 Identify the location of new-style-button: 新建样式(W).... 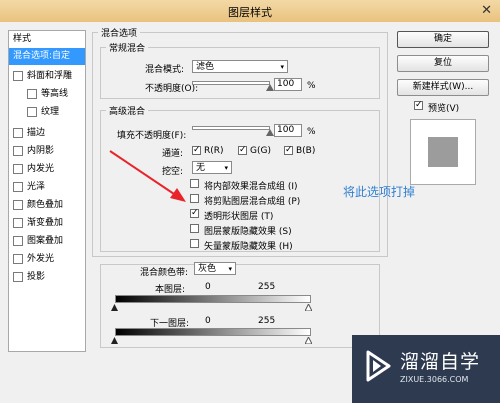
(443, 87).